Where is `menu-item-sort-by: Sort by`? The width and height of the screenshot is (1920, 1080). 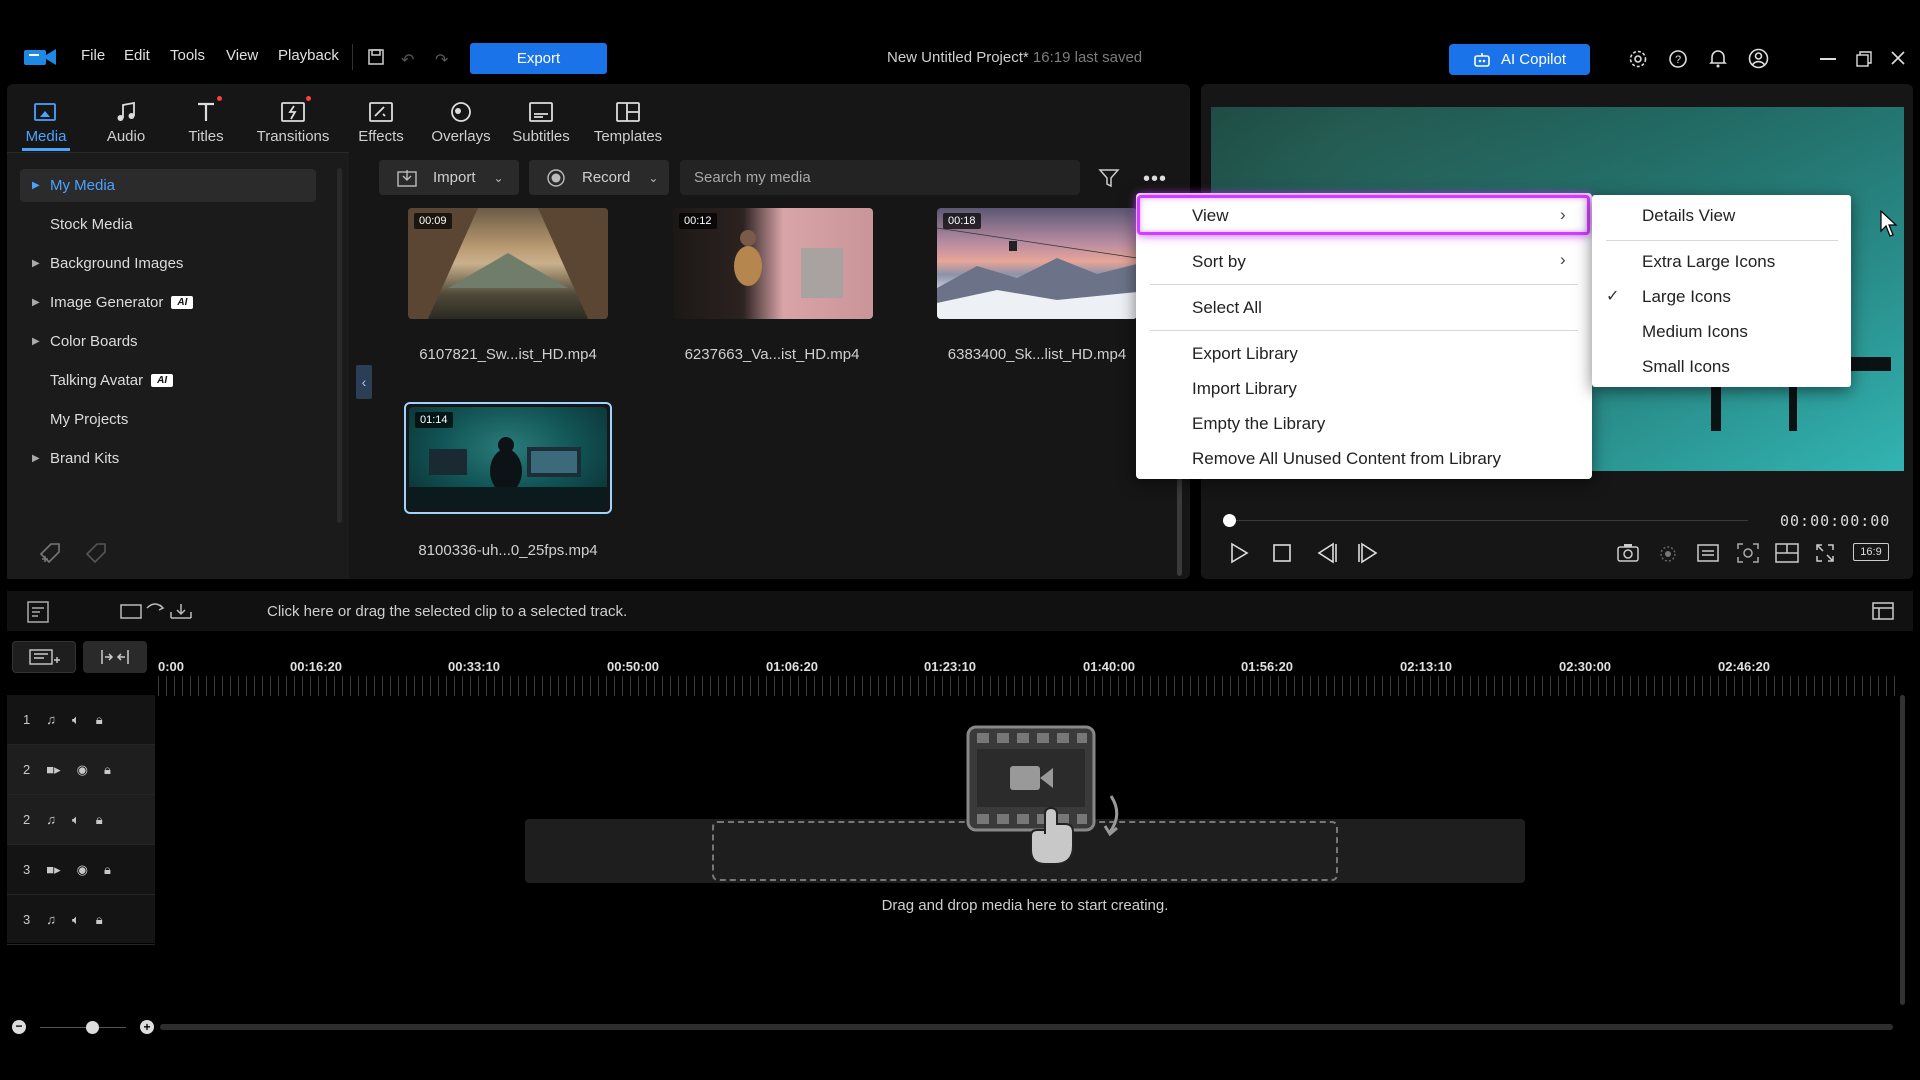 menu-item-sort-by: Sort by is located at coordinates (1219, 262).